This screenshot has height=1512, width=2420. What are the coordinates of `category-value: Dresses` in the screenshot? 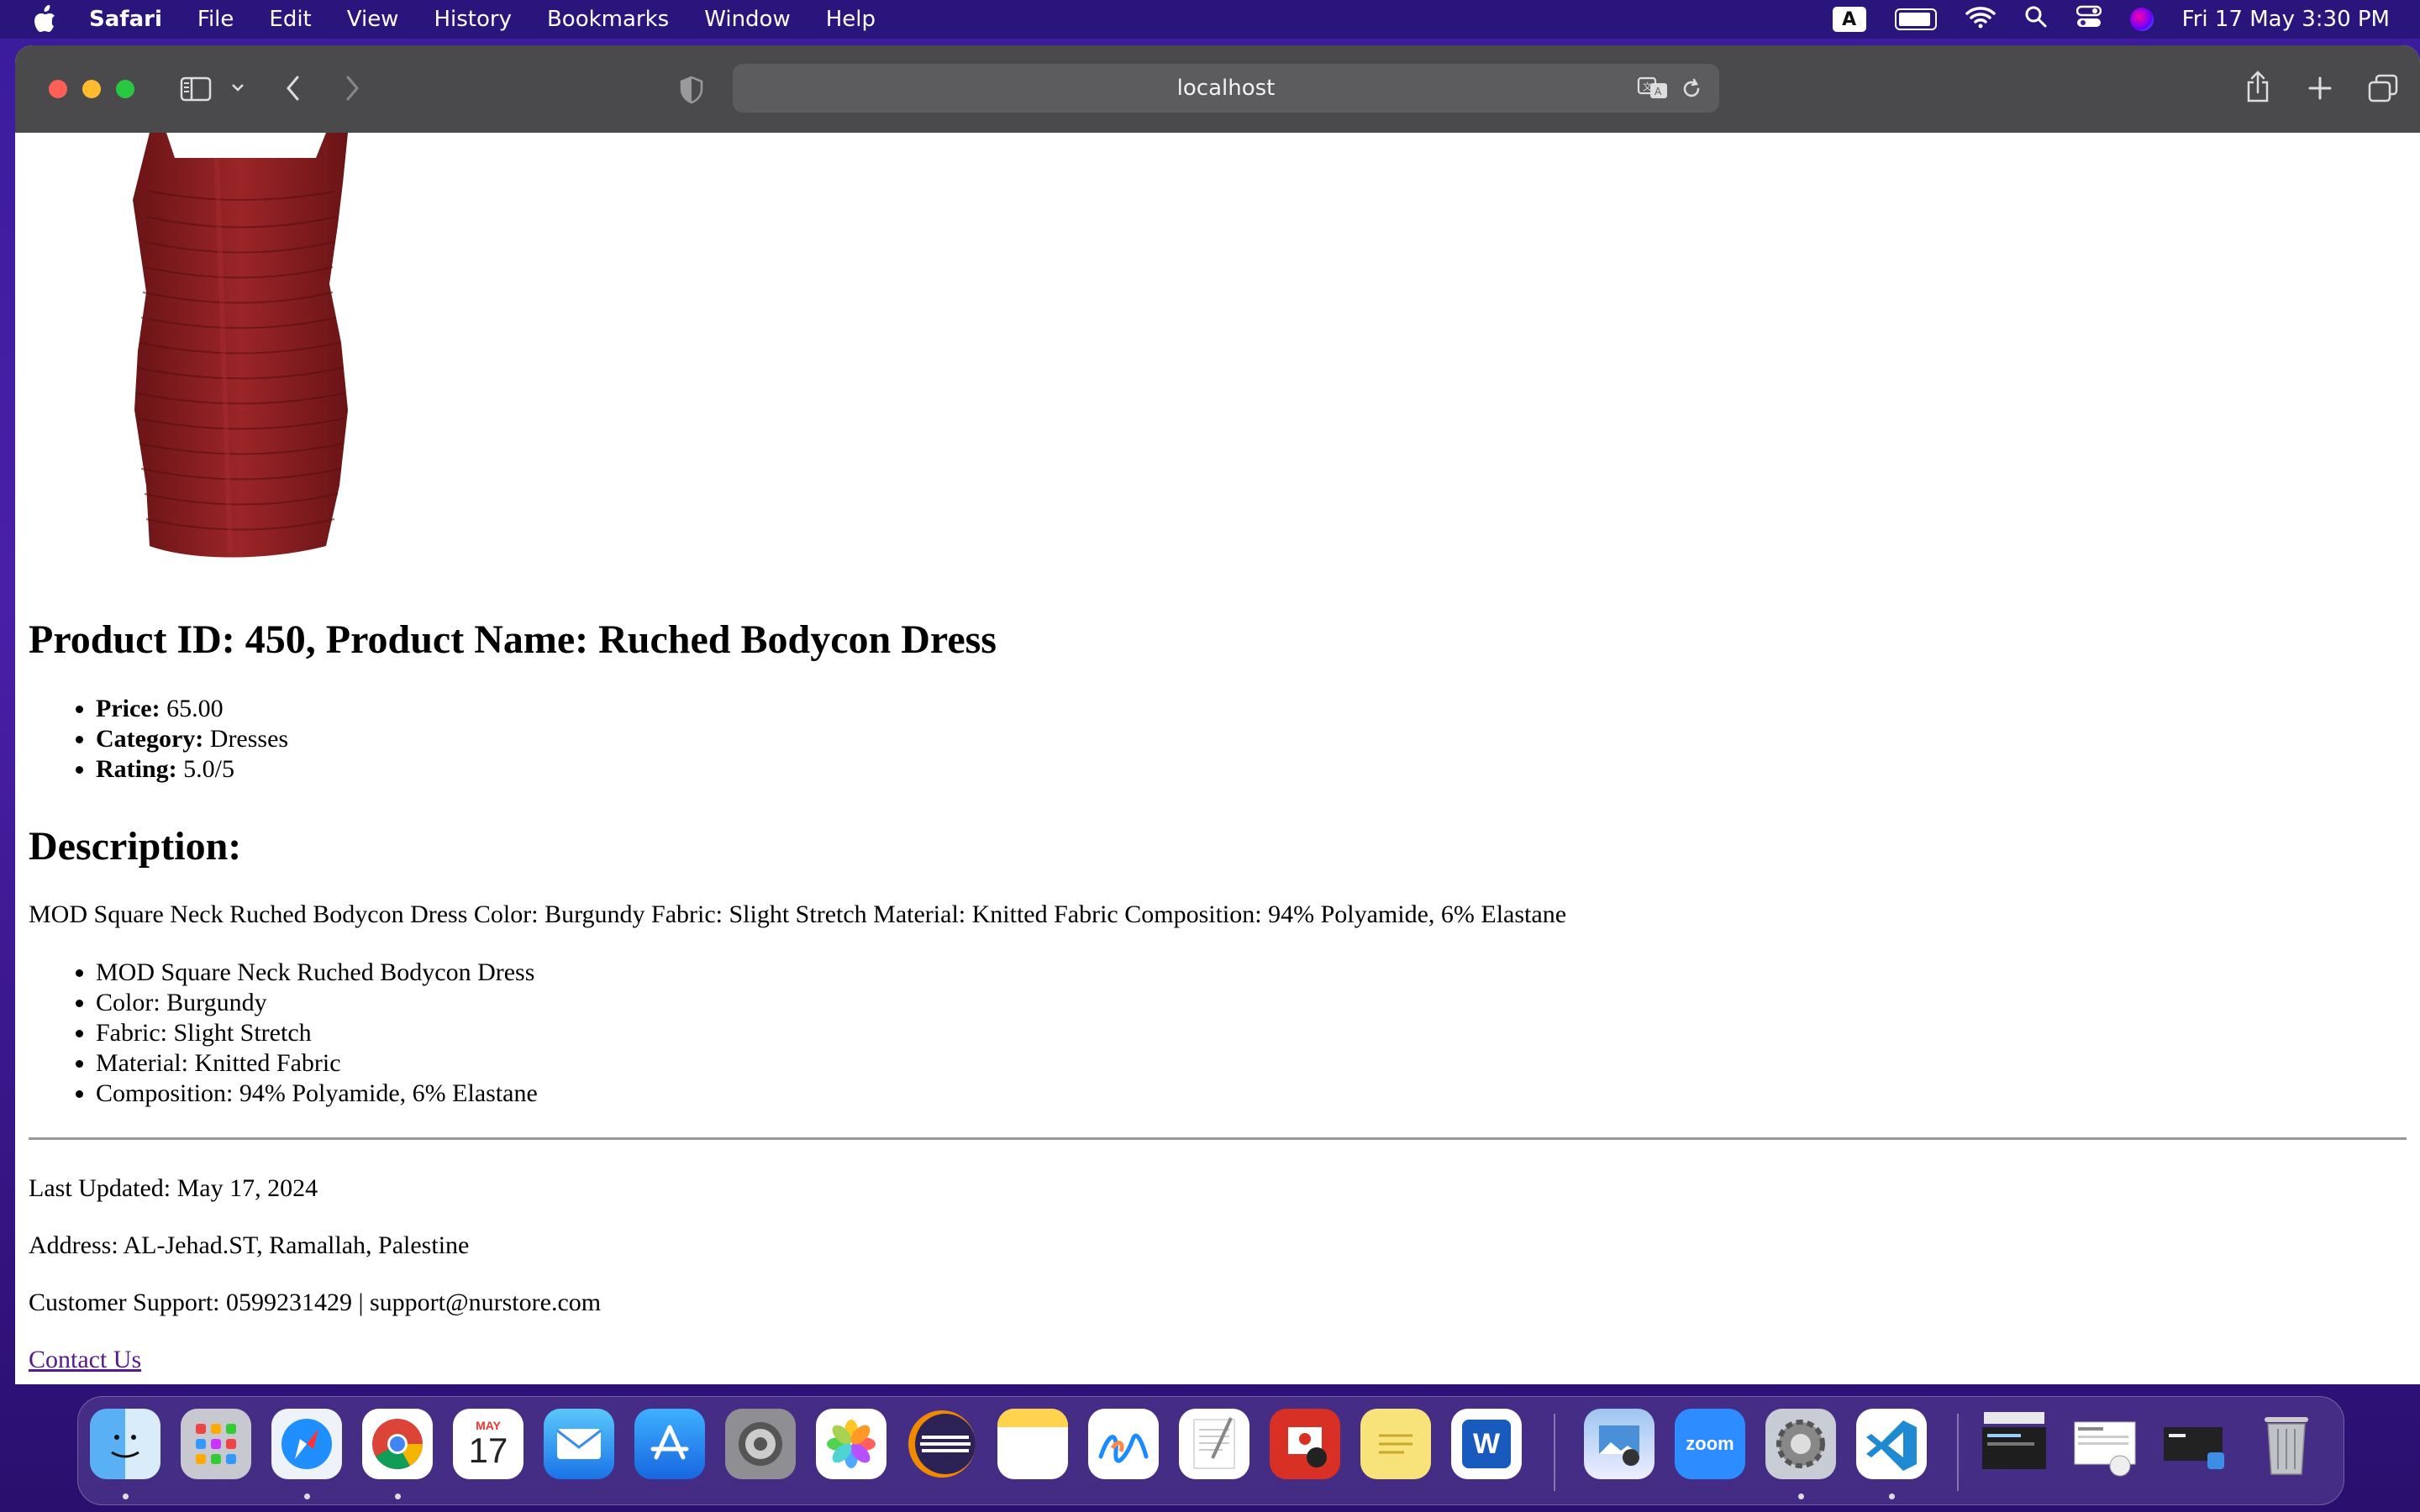 It's located at (249, 739).